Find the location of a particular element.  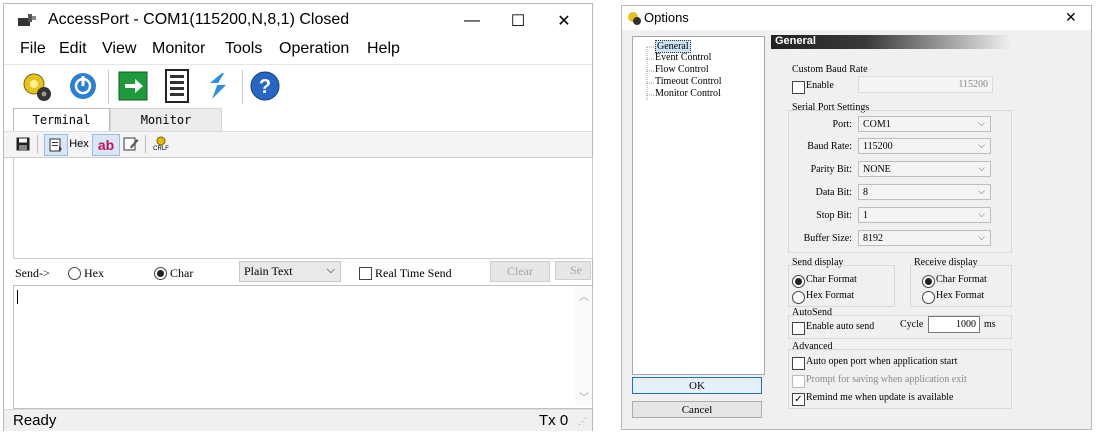

custom-baud-enable-label: Enable is located at coordinates (820, 85).